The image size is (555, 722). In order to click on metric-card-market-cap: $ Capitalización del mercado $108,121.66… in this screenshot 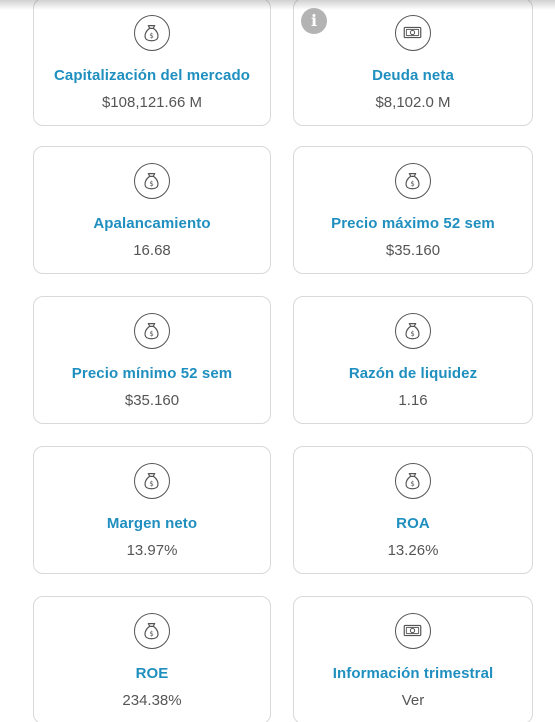, I will do `click(152, 63)`.